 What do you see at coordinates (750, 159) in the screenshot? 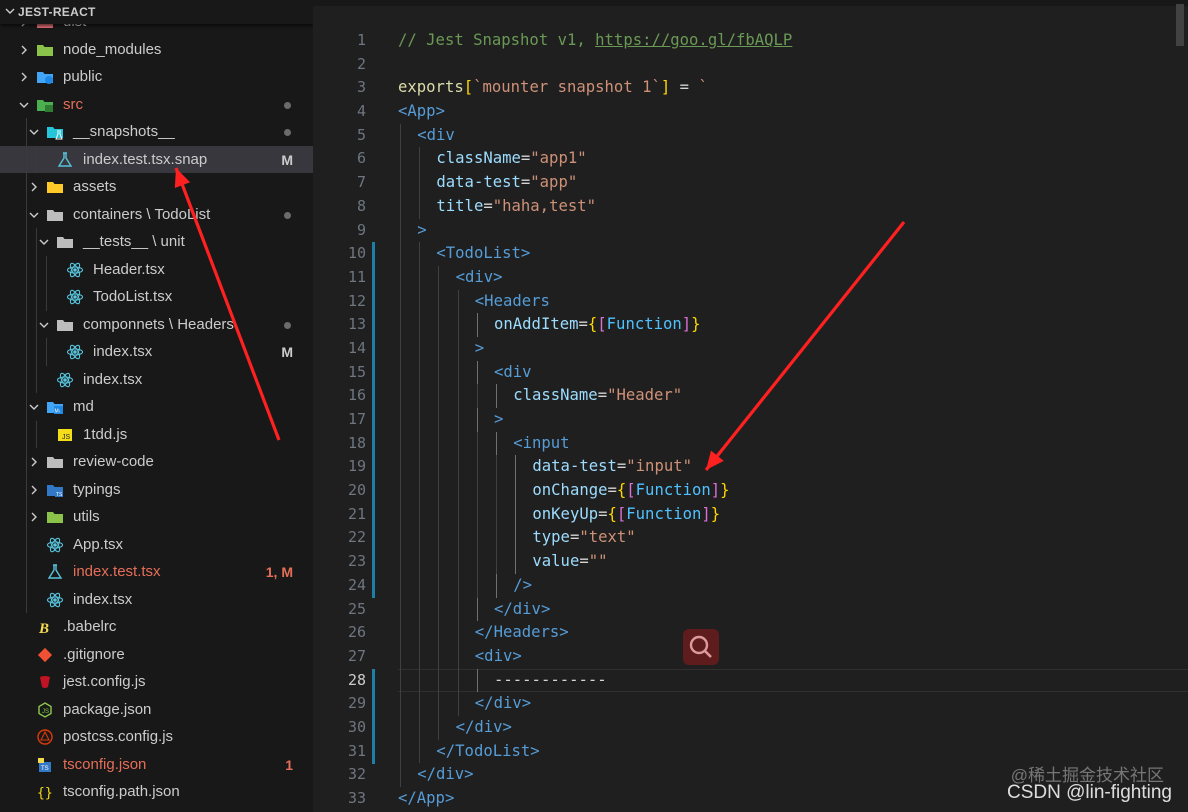
I see `code-line: 6 className="app1"` at bounding box center [750, 159].